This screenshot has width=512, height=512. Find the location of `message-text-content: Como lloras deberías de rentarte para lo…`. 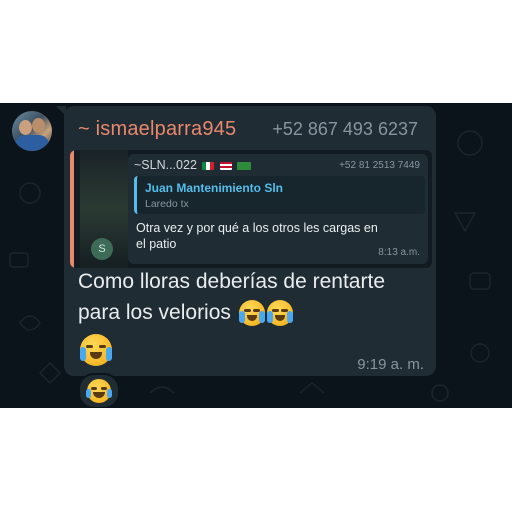

message-text-content: Como lloras deberías de rentarte para lo… is located at coordinates (231, 297).